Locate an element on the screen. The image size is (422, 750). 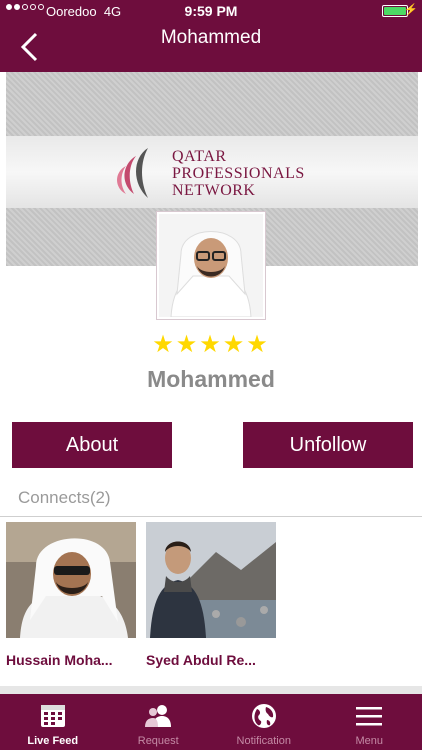
tab-label: Request is located at coordinates (158, 741).